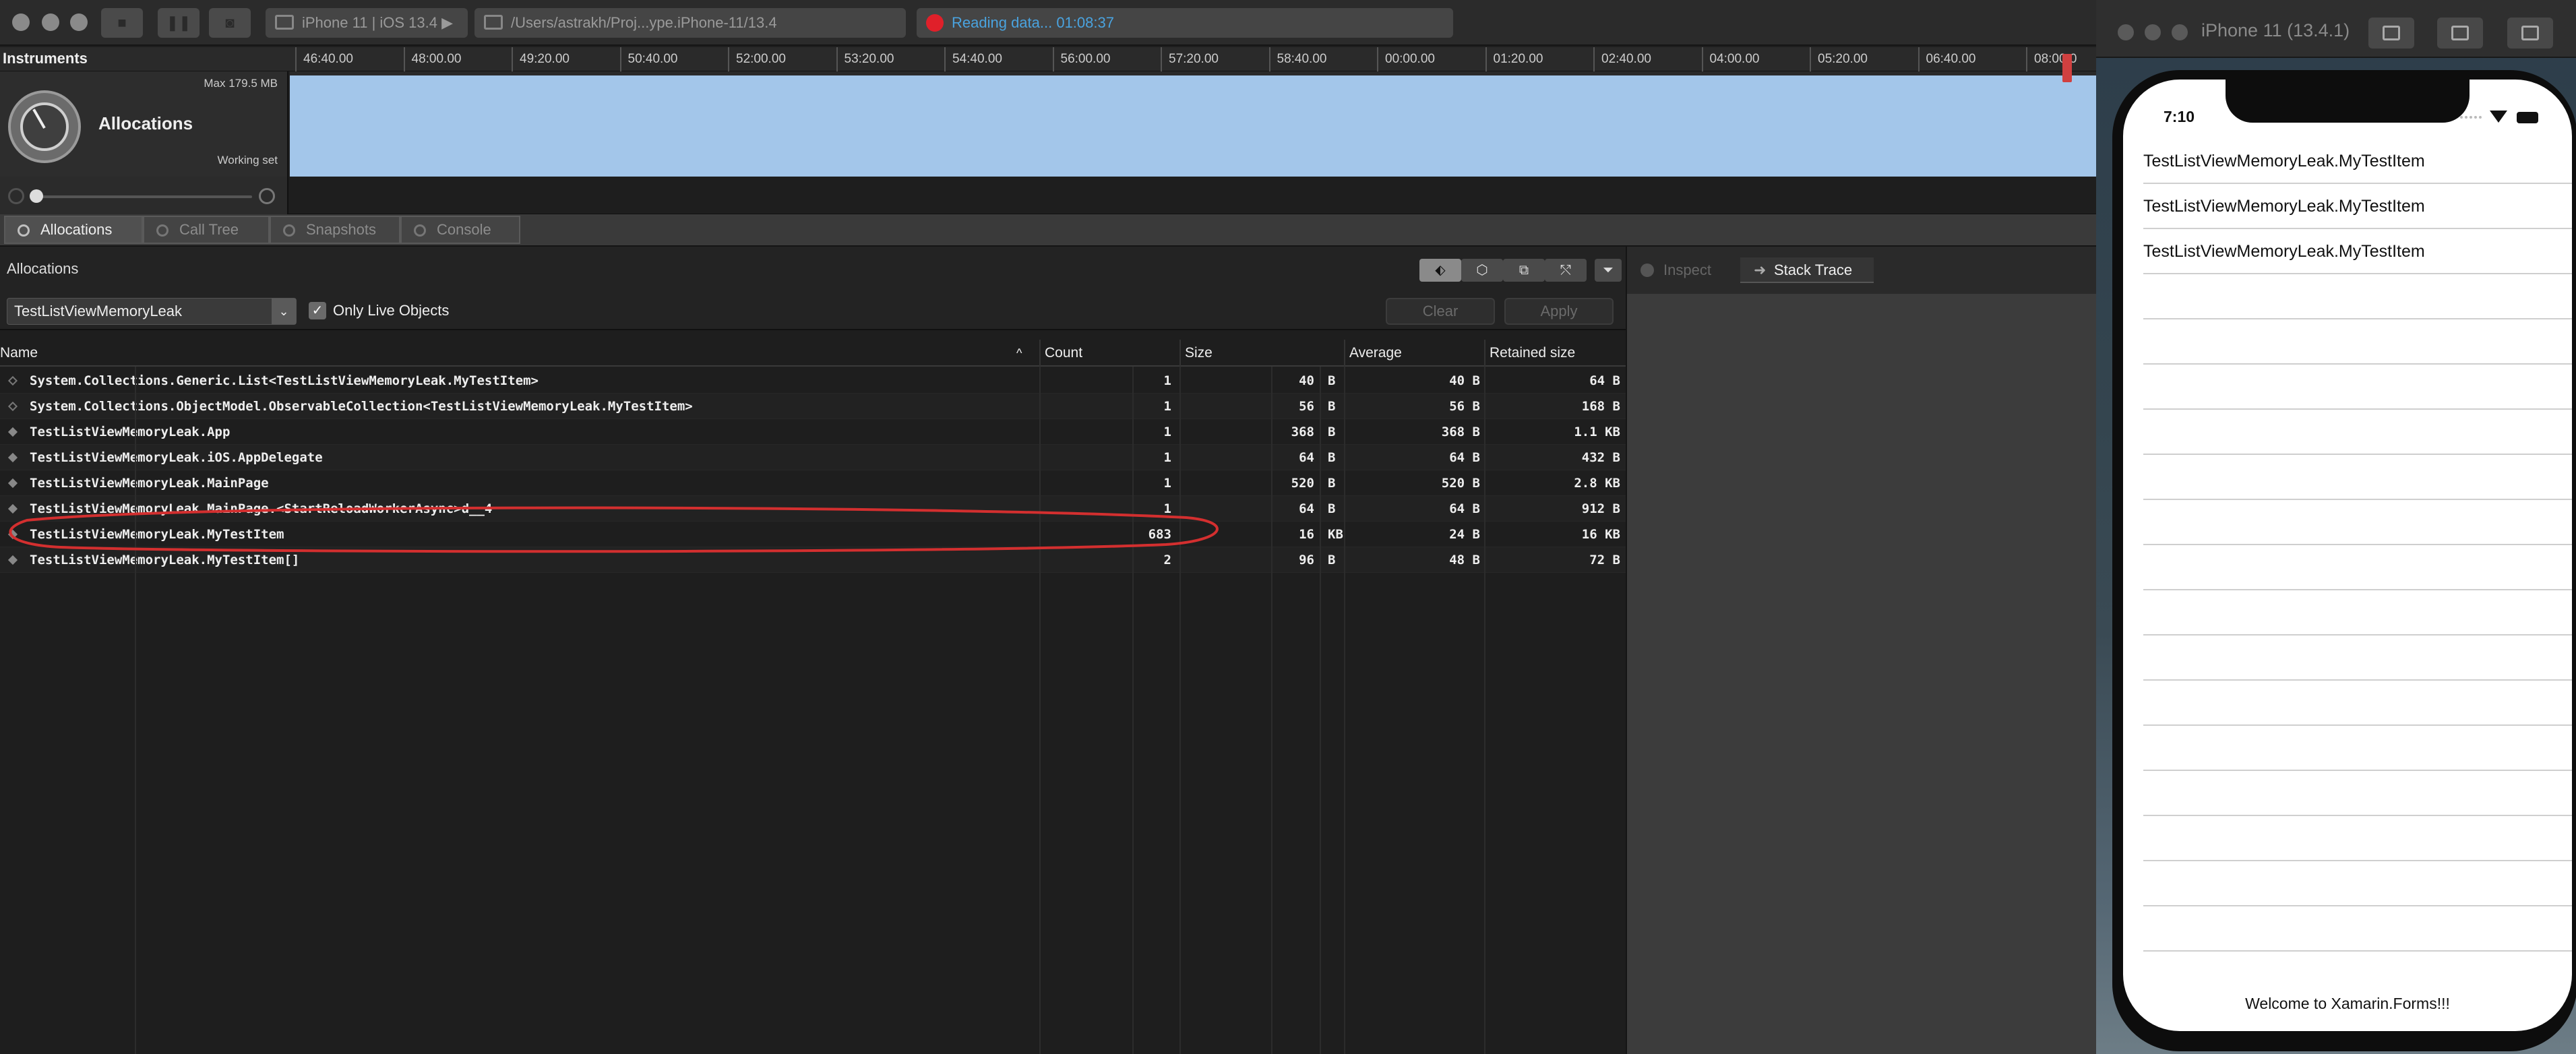  I want to click on column-average: Average, so click(1414, 353).